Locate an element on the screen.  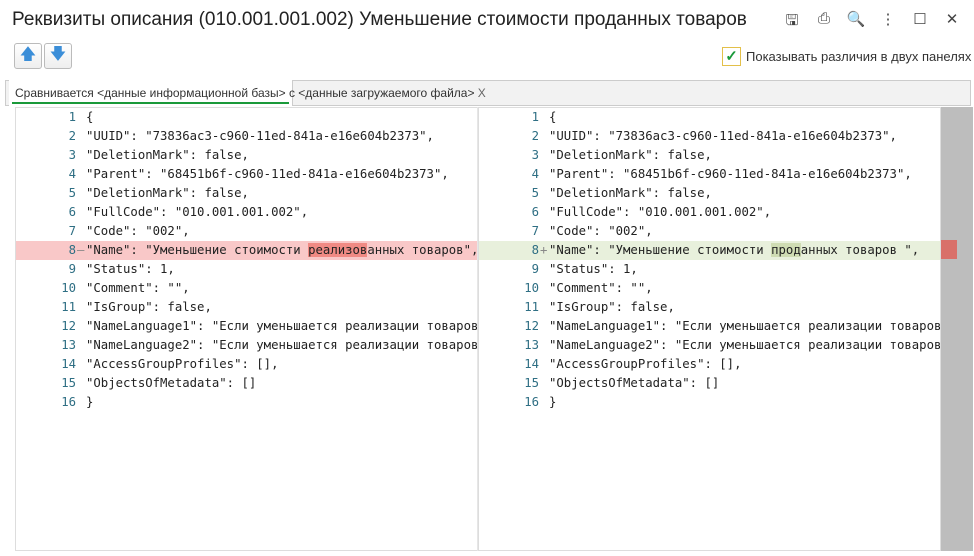
changed-fragment: реализов is located at coordinates (338, 250).